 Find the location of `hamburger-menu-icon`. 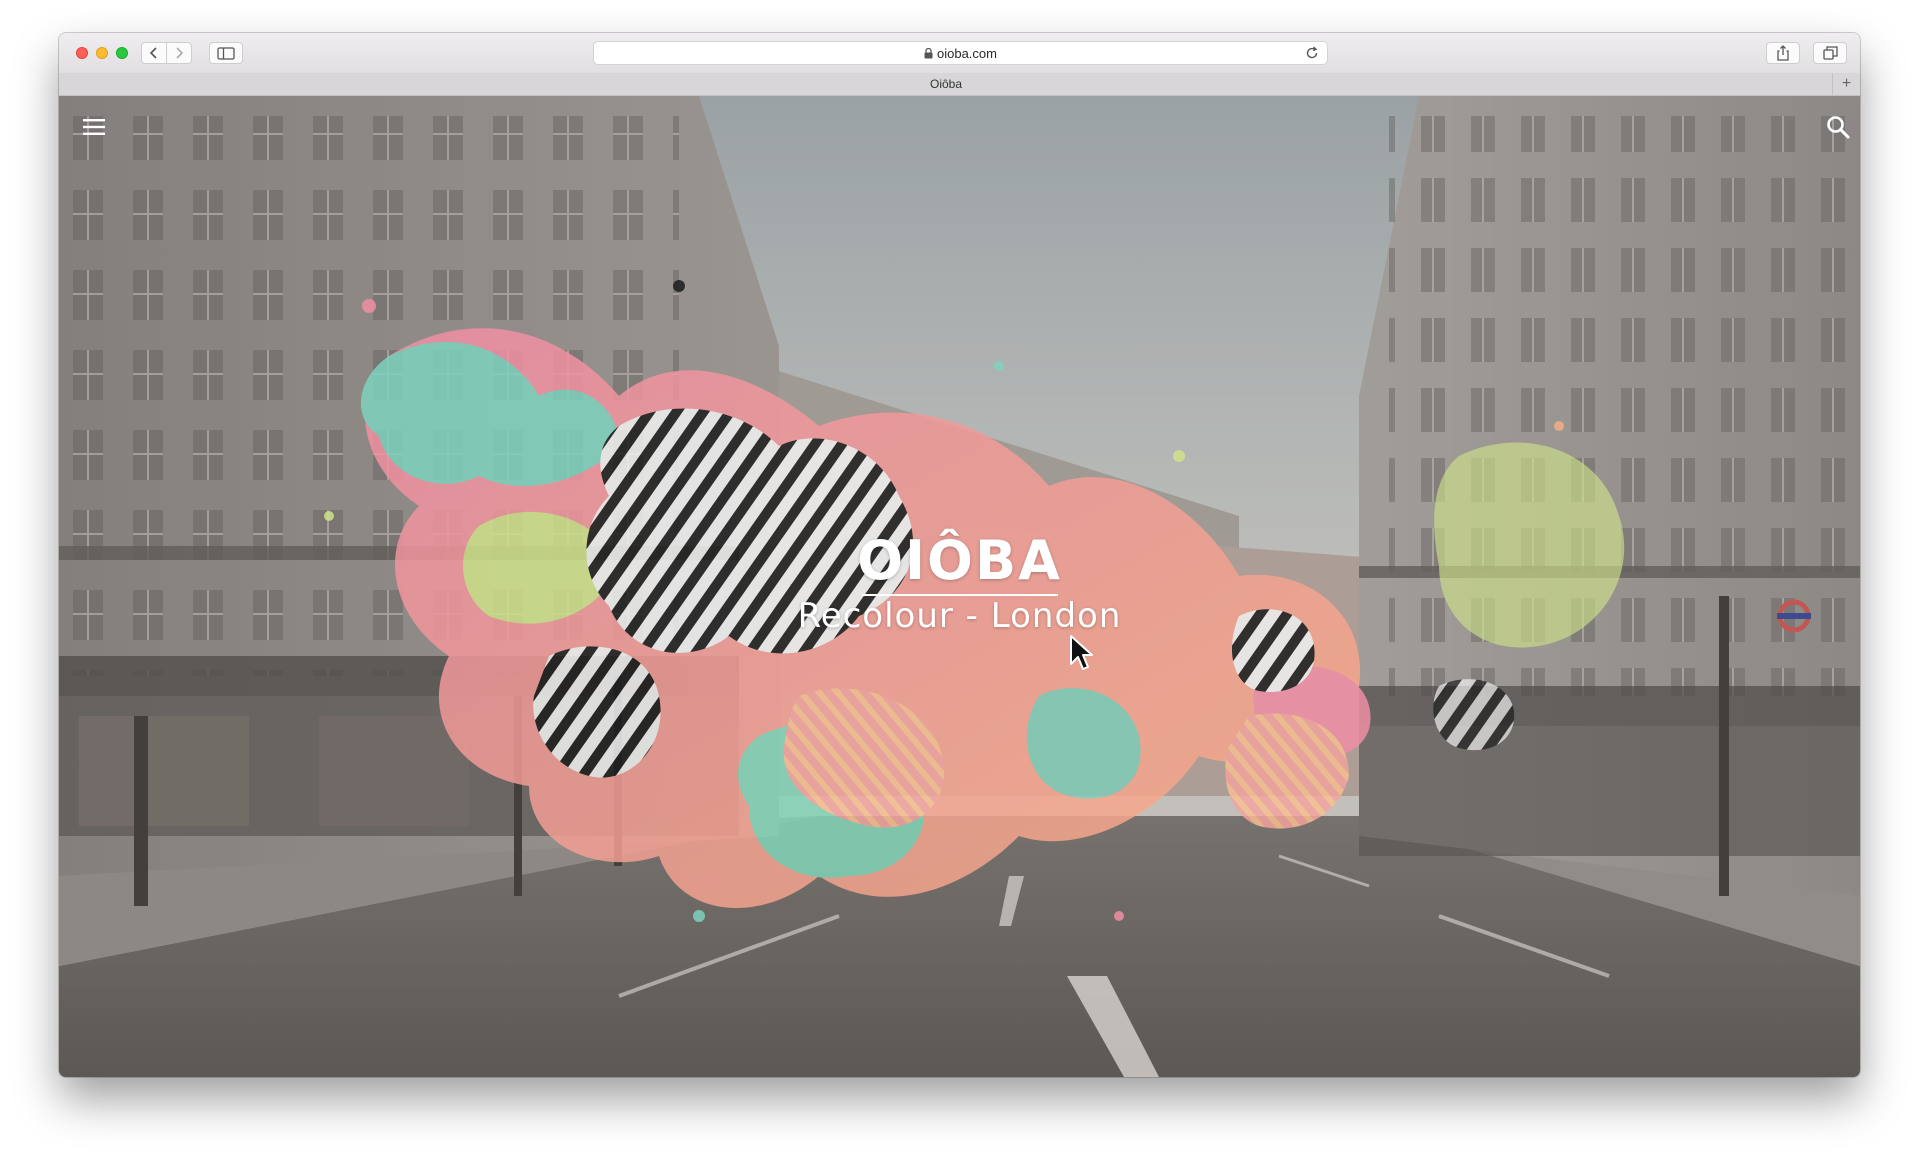

hamburger-menu-icon is located at coordinates (94, 127).